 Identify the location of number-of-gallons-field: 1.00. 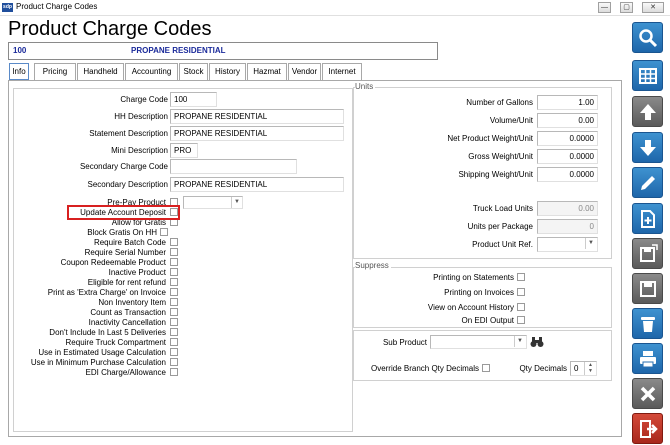
(567, 102).